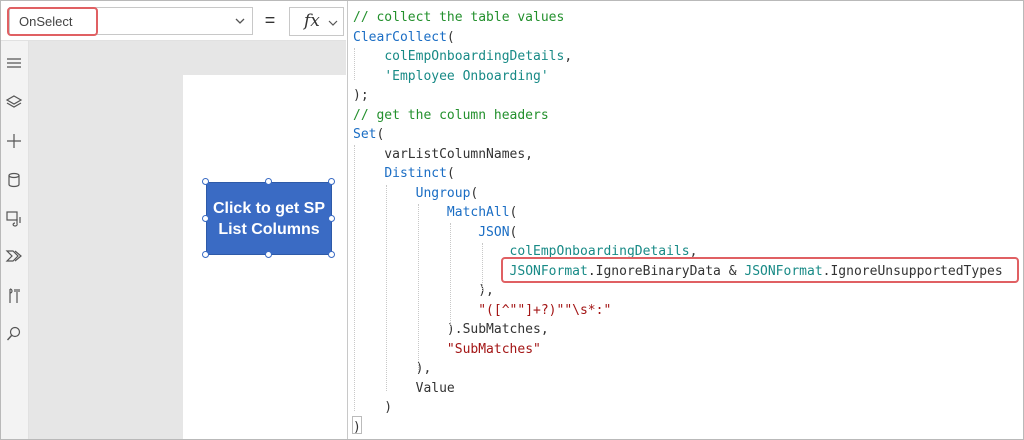 The image size is (1024, 440). What do you see at coordinates (14, 296) in the screenshot?
I see `tools-icon` at bounding box center [14, 296].